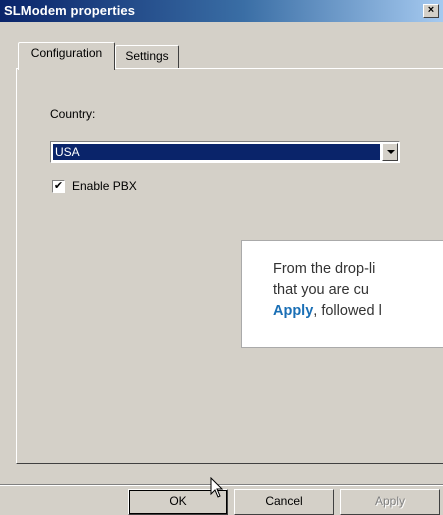  I want to click on mouse-cursor-icon, so click(217, 487).